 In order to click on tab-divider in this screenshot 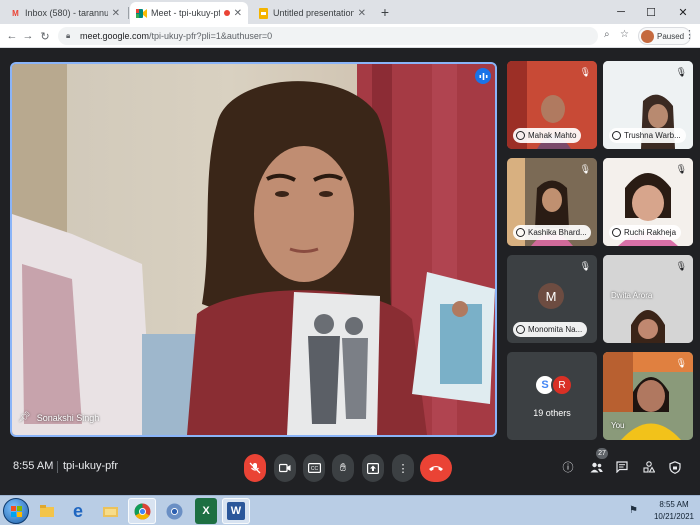, I will do `click(128, 13)`.